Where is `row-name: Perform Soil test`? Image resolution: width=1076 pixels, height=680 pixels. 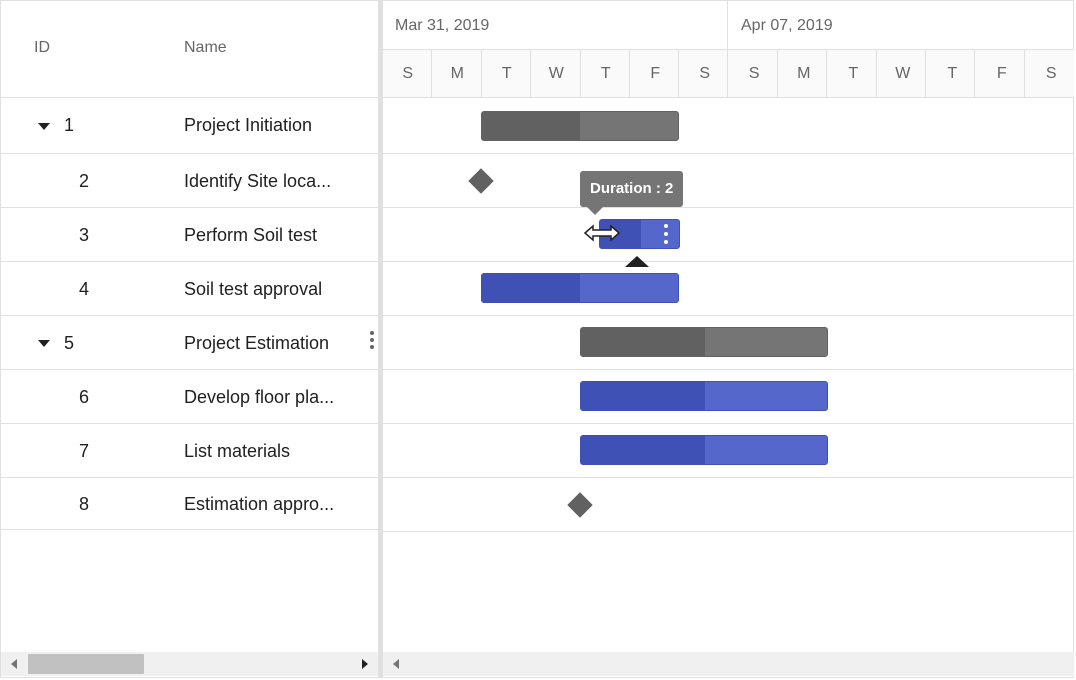 row-name: Perform Soil test is located at coordinates (251, 235).